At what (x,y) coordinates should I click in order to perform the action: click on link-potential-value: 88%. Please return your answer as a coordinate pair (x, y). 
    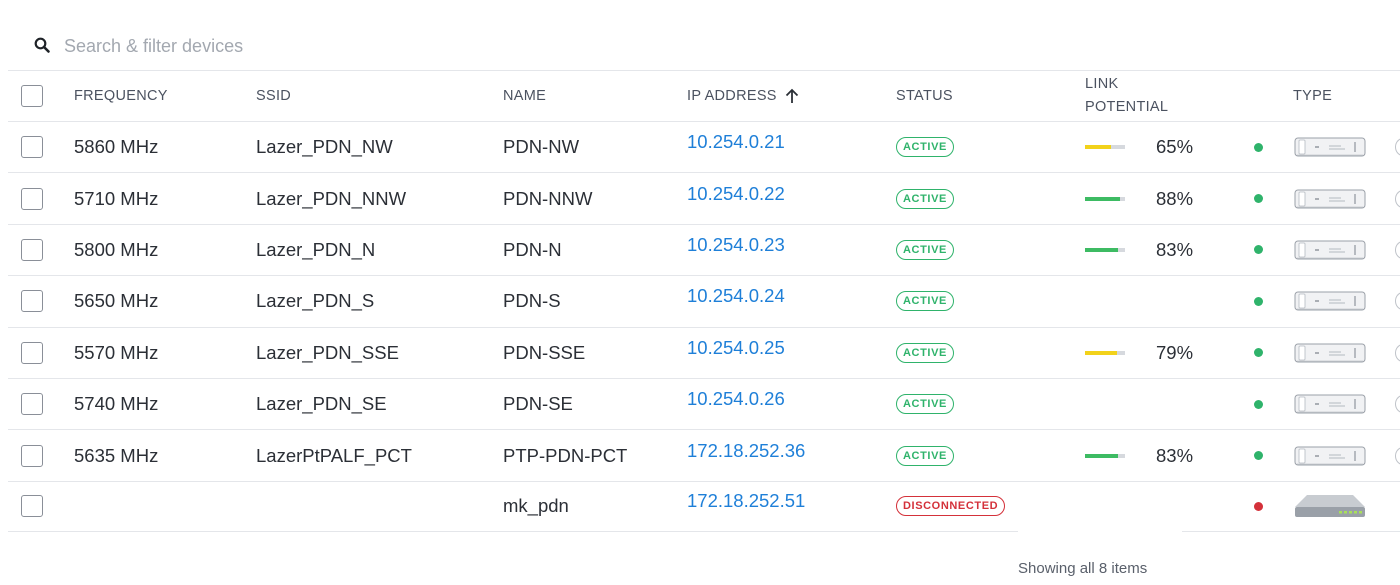
    Looking at the image, I should click on (1175, 198).